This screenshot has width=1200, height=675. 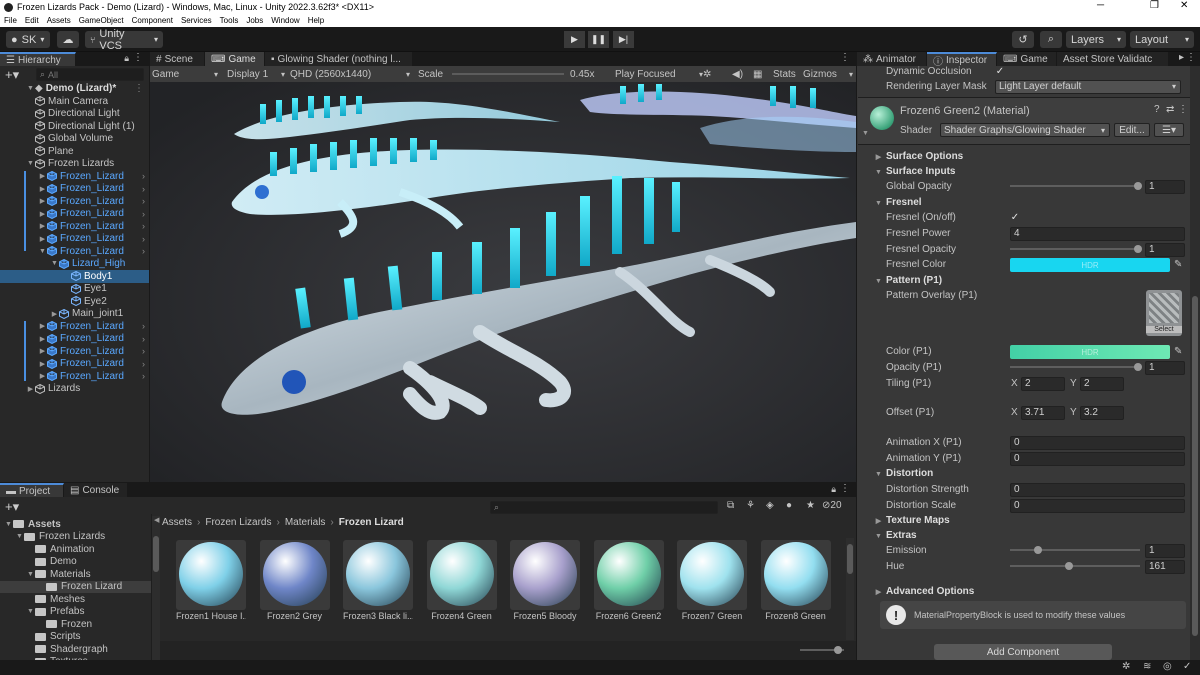 What do you see at coordinates (1023, 652) in the screenshot?
I see `add-component-button: Add Component` at bounding box center [1023, 652].